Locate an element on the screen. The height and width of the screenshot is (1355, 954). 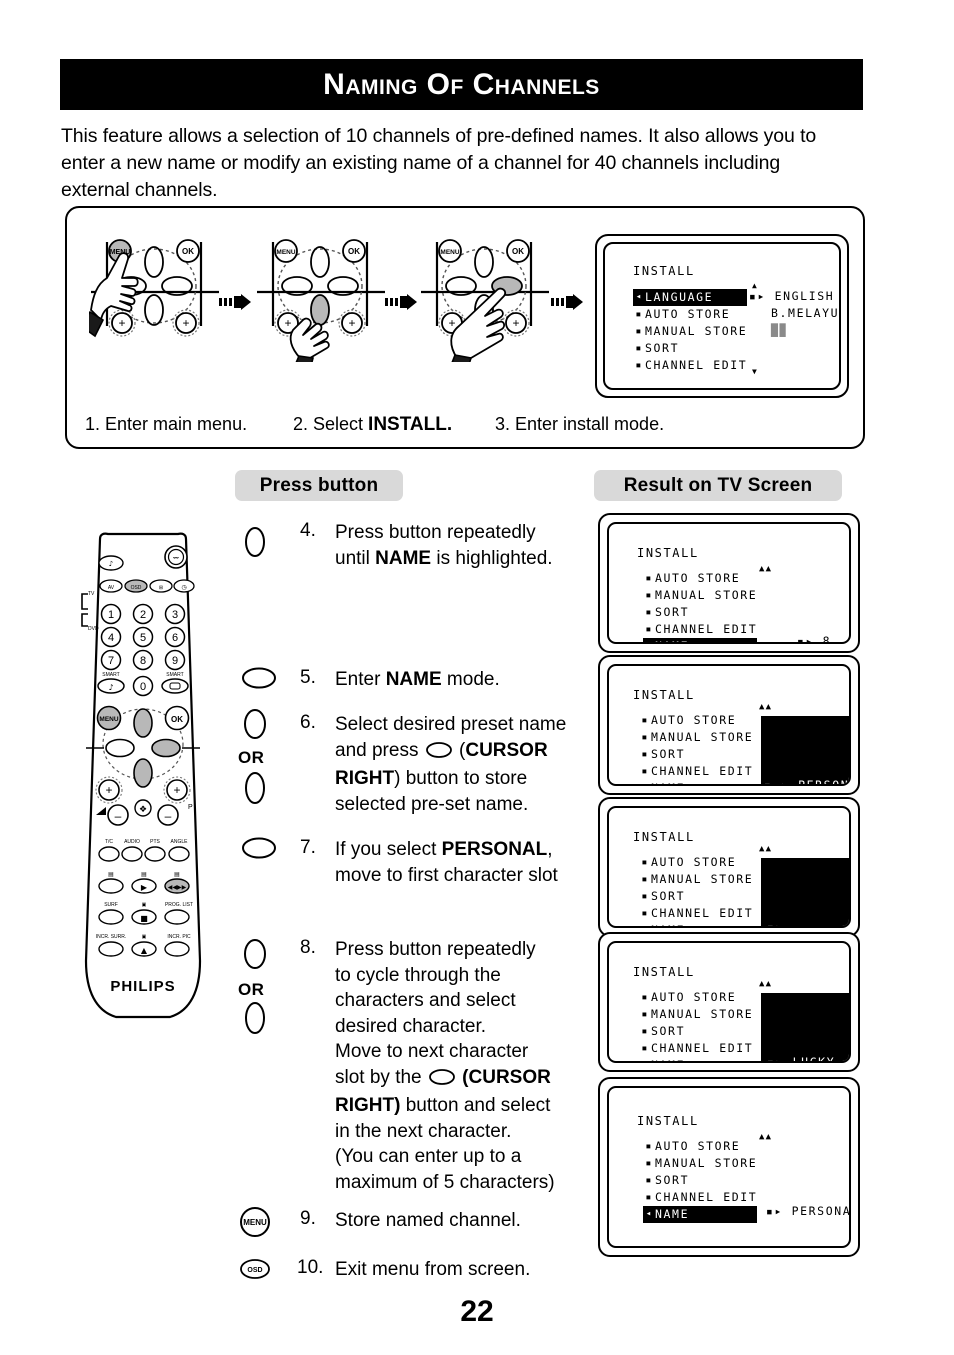
svg-text: SURF is located at coordinates (111, 905).